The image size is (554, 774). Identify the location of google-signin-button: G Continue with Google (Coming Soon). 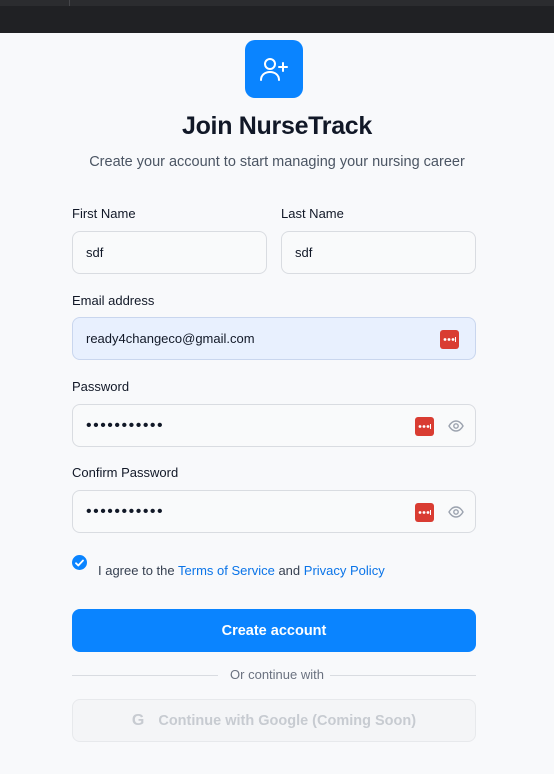
(274, 720).